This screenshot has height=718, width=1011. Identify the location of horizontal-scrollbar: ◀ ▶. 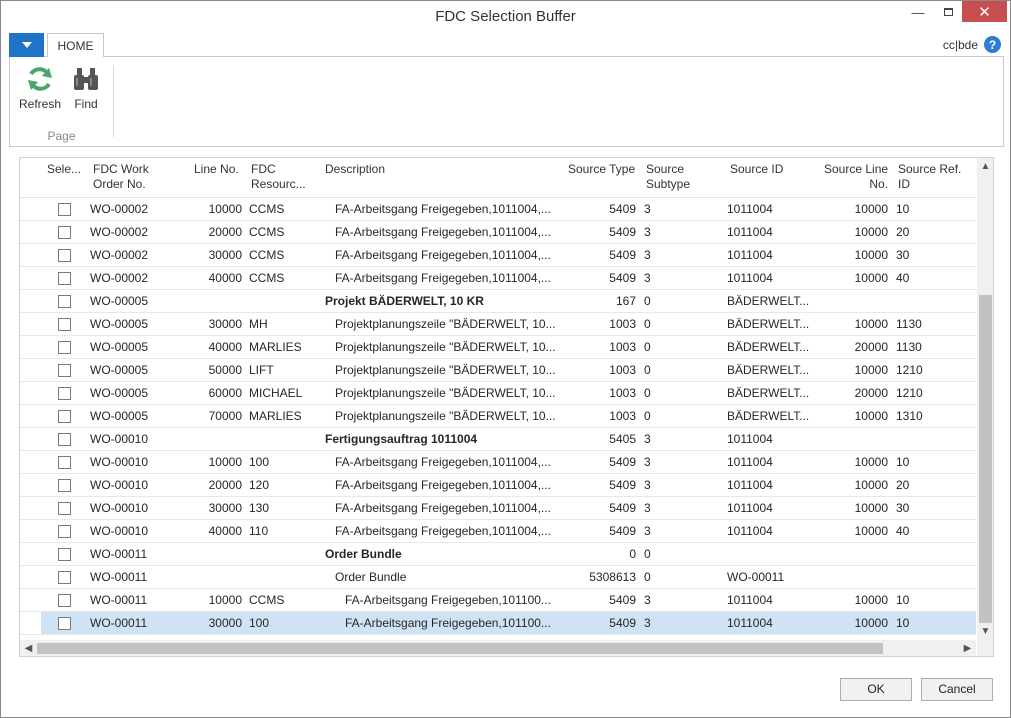
(498, 648).